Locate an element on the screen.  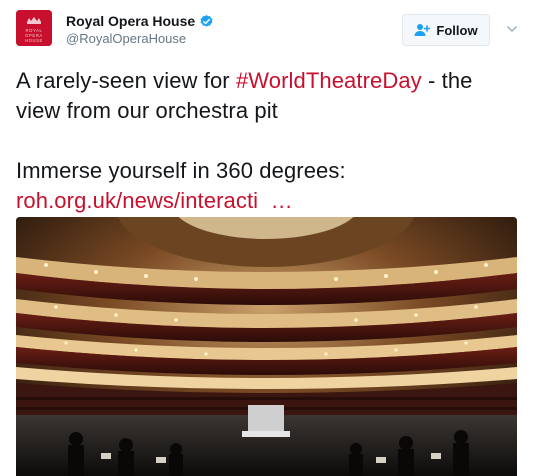
royal-crest-logo: ROYAL OPERA HOUSE is located at coordinates (34, 28).